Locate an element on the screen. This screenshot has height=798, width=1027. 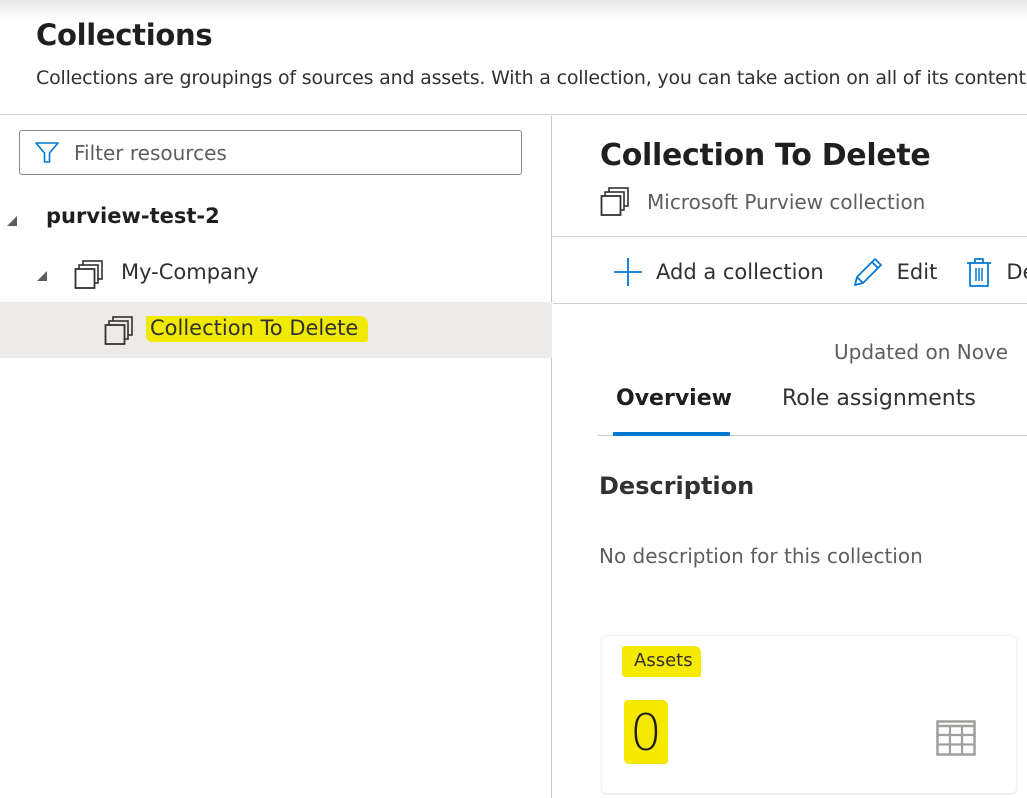
add-collection-label: Add a collection is located at coordinates (740, 272).